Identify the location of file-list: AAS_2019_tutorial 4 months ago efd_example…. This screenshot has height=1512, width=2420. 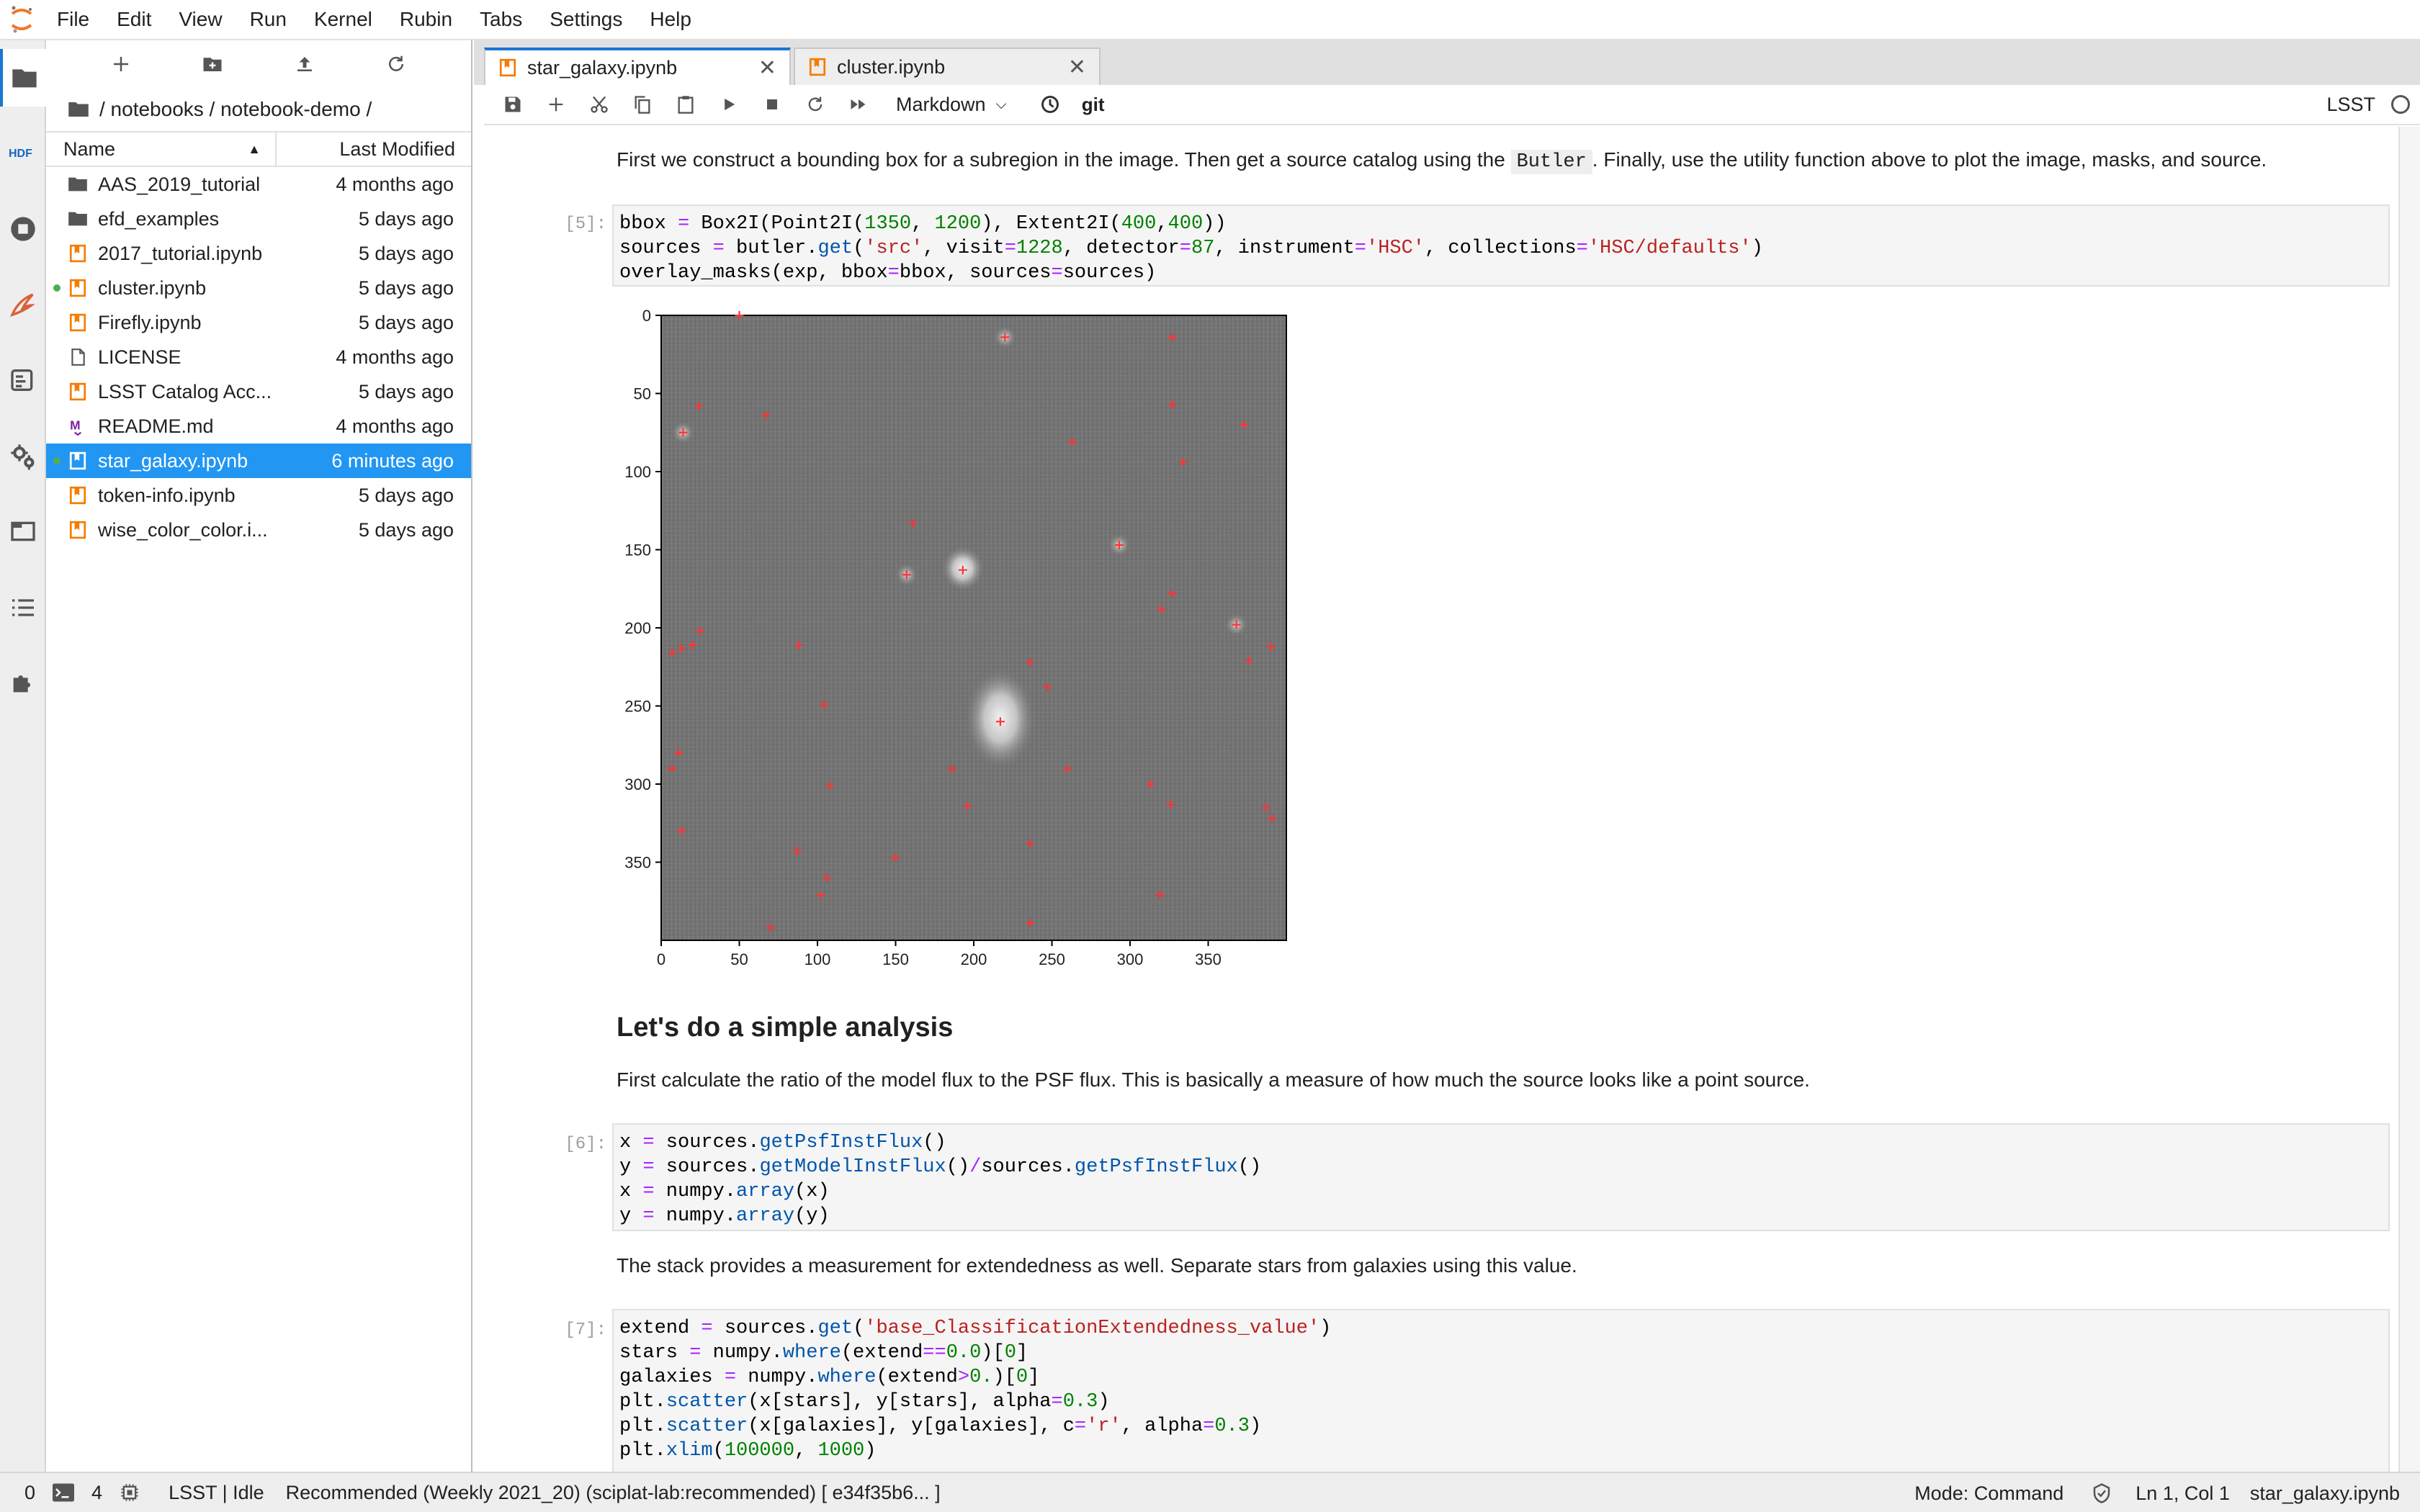
(258, 357).